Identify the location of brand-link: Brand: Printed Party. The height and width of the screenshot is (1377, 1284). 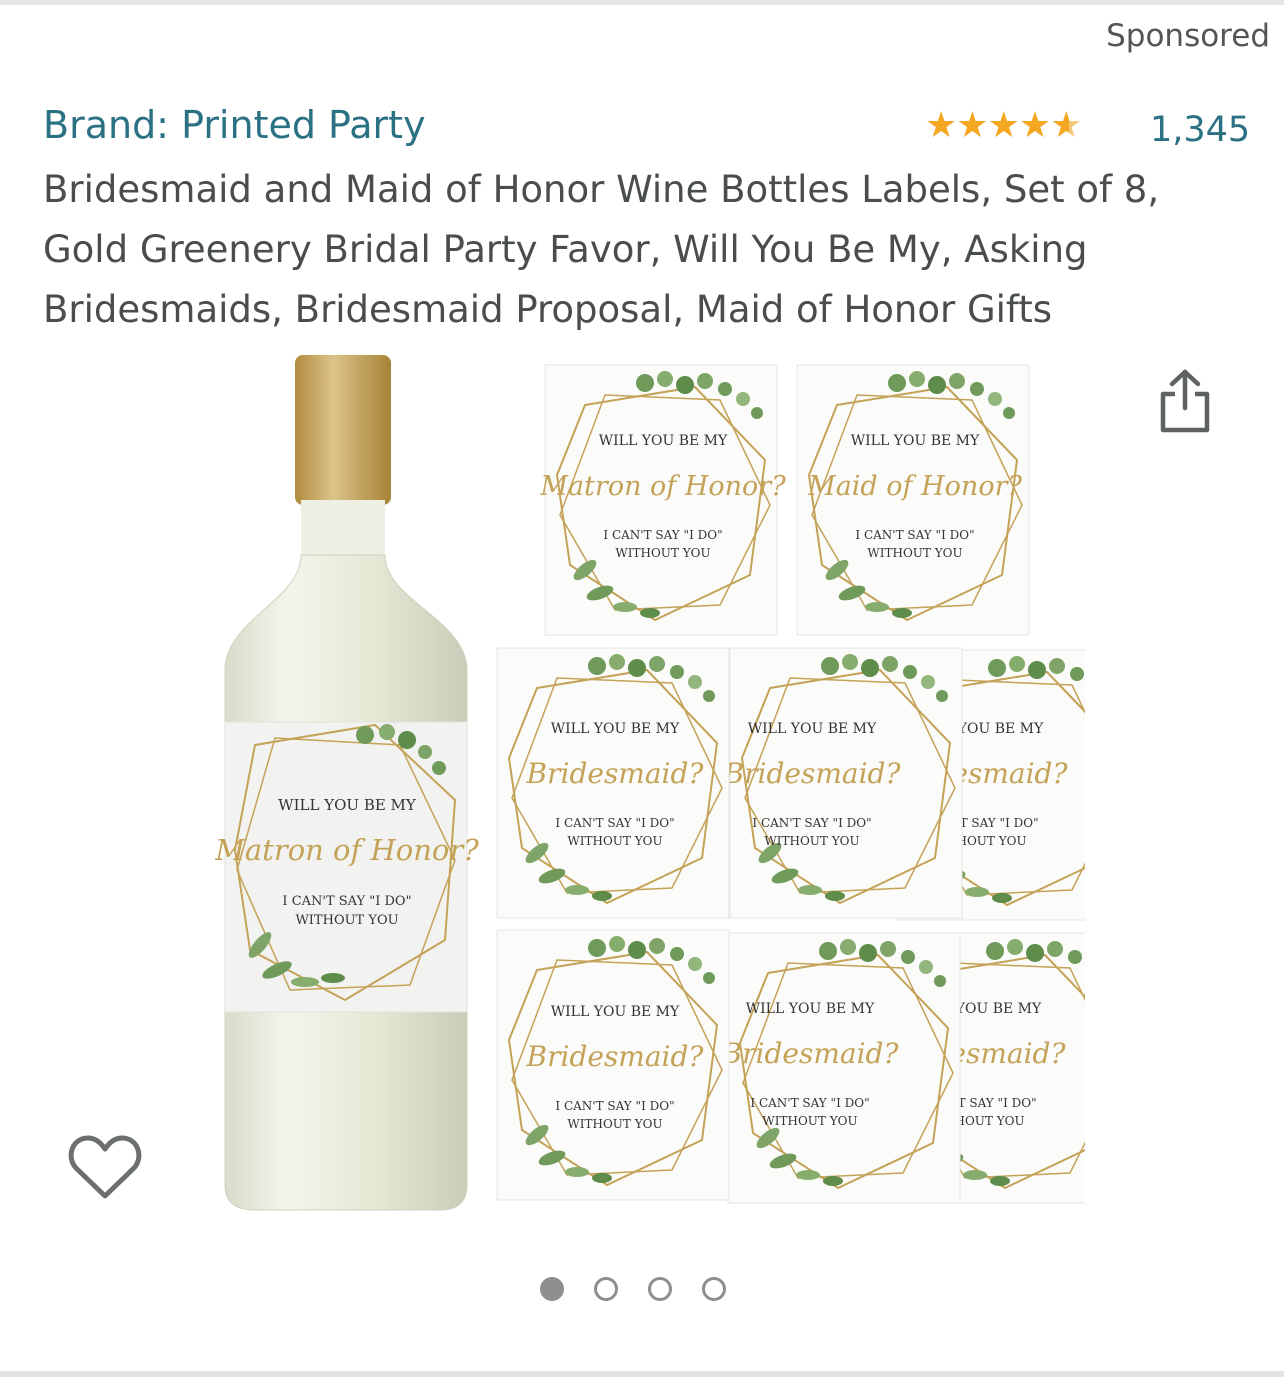
(234, 125).